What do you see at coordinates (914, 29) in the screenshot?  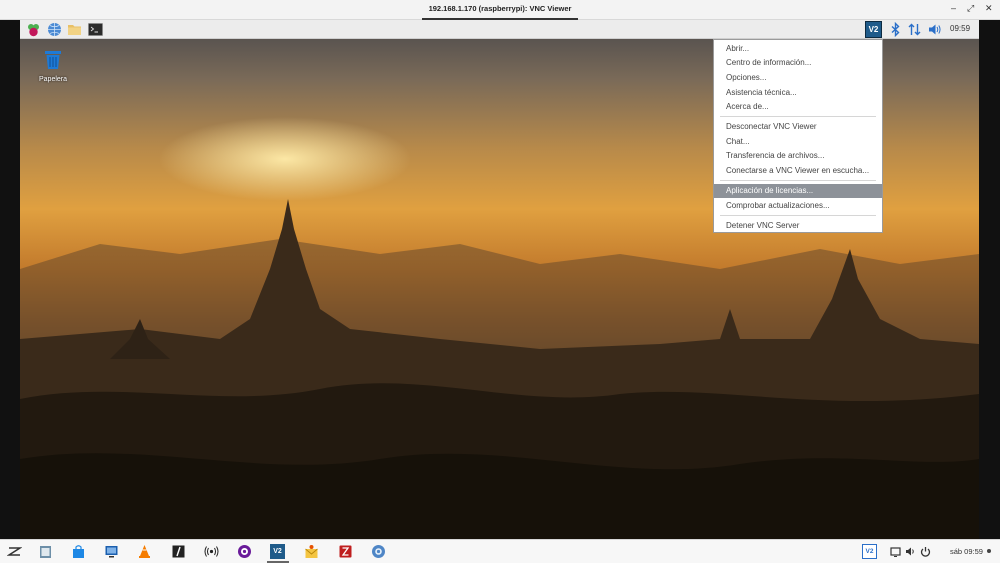 I see `network-icon` at bounding box center [914, 29].